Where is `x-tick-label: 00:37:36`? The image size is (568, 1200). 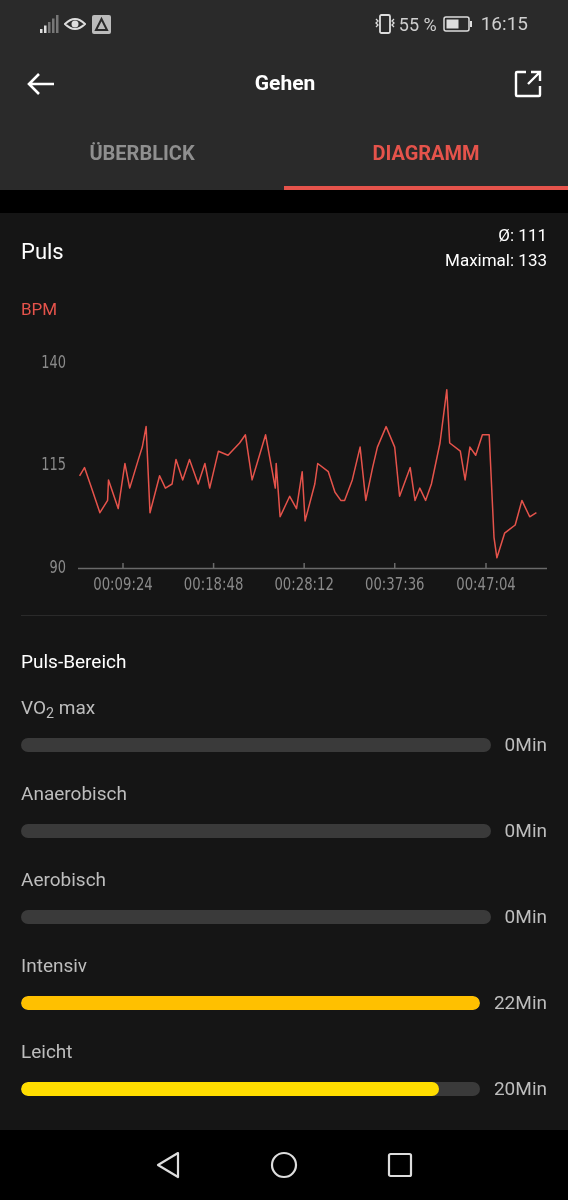
x-tick-label: 00:37:36 is located at coordinates (395, 583).